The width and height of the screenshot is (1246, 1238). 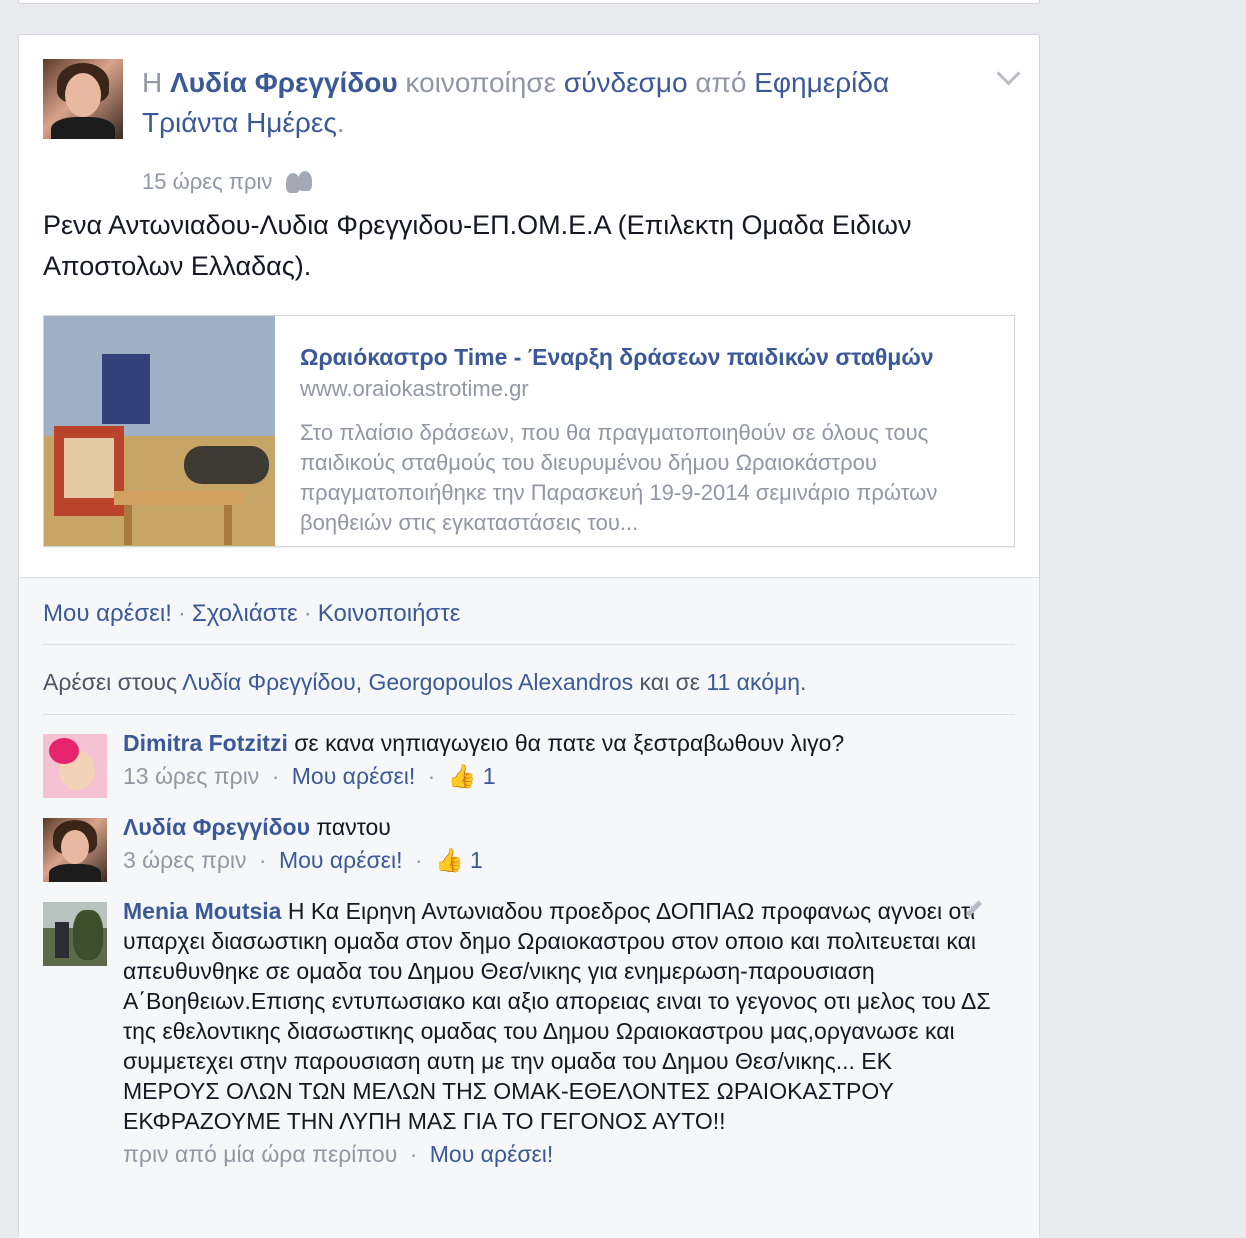 I want to click on like-button: Μου αρέσει!, so click(x=107, y=613).